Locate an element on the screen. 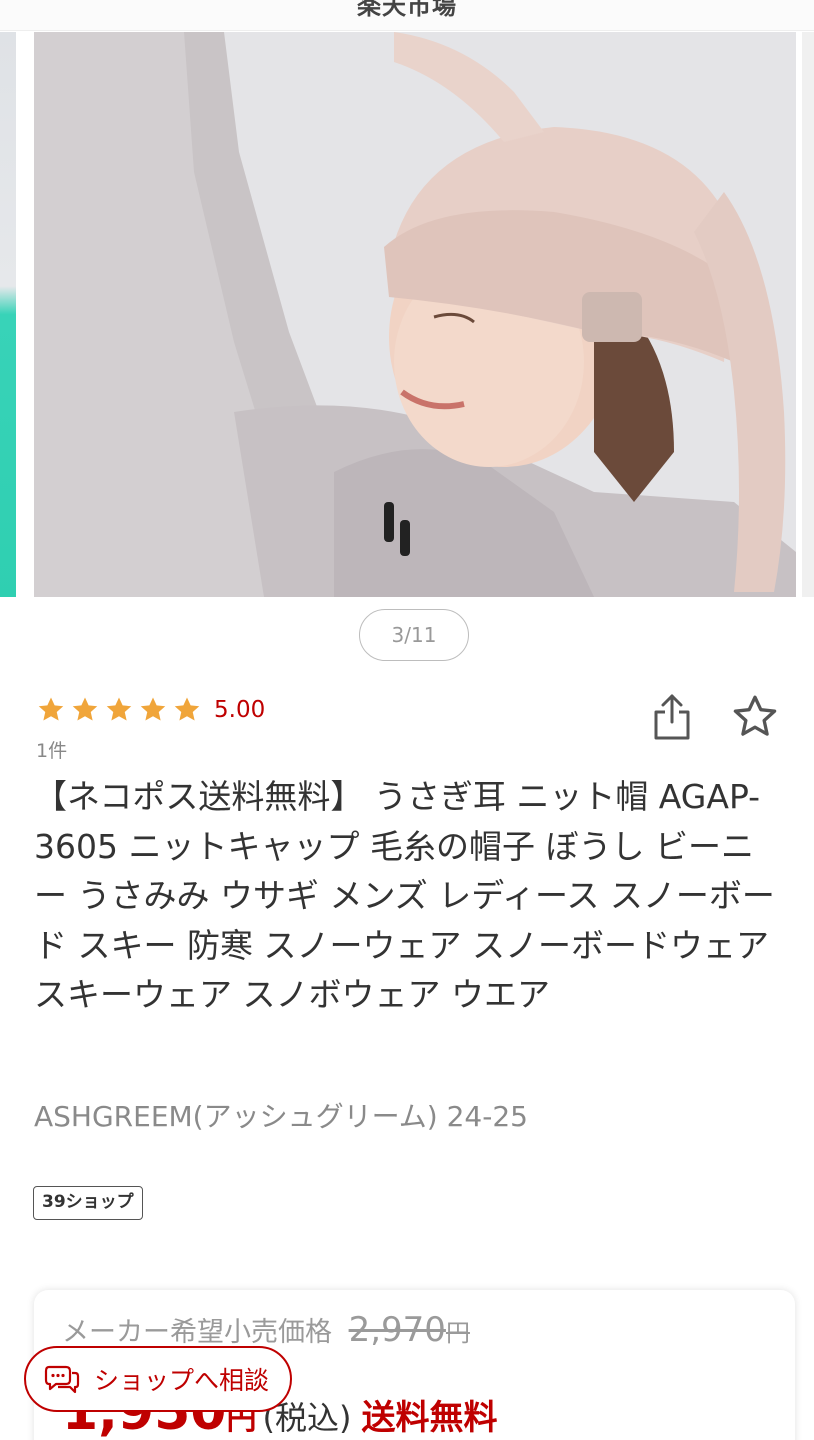  brand-link: ASHGREEM(アッシュグリーム) 24-25 is located at coordinates (281, 1115).